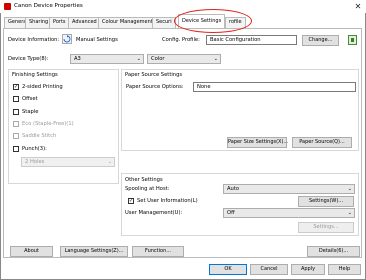  Describe the element at coordinates (213, 21) in the screenshot. I see `tab-highlight-circle` at that location.